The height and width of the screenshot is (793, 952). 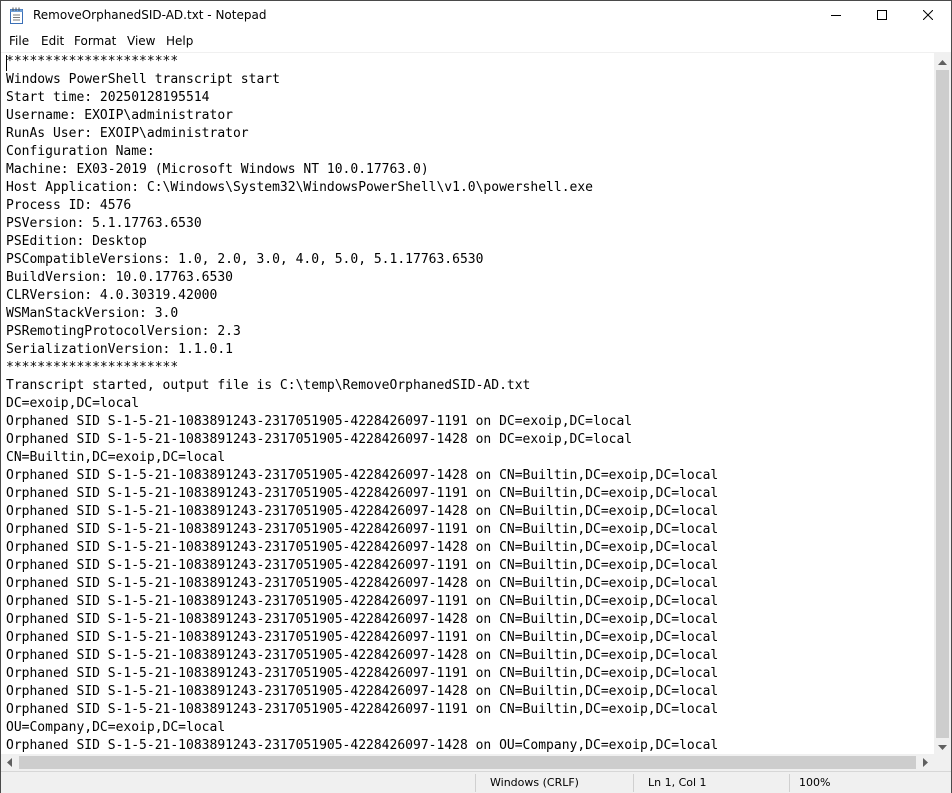 I want to click on scroll-up-icon, so click(x=942, y=61).